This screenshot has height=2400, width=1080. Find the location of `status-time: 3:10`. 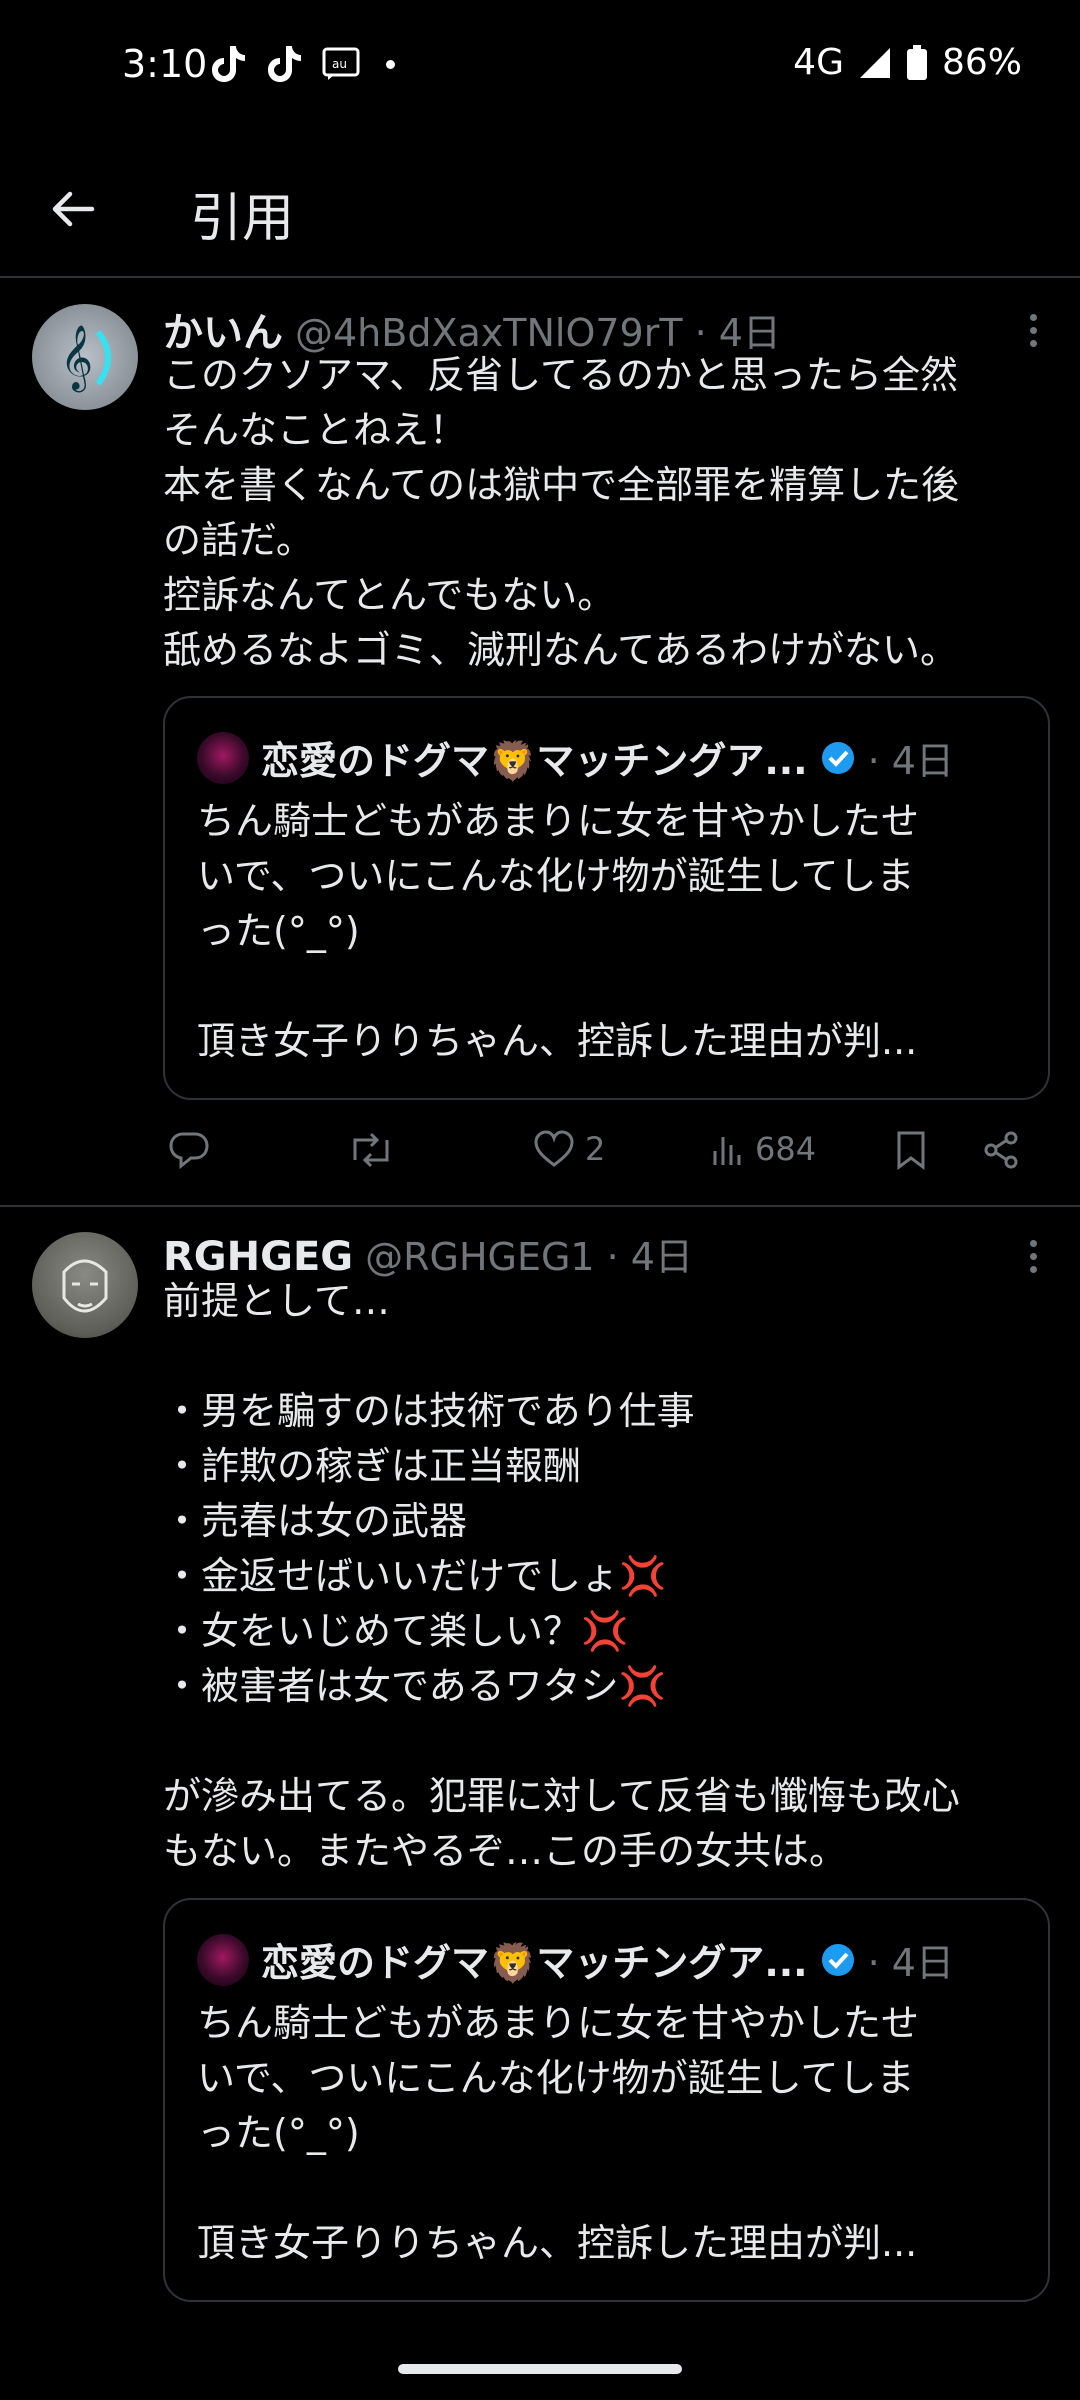

status-time: 3:10 is located at coordinates (165, 64).